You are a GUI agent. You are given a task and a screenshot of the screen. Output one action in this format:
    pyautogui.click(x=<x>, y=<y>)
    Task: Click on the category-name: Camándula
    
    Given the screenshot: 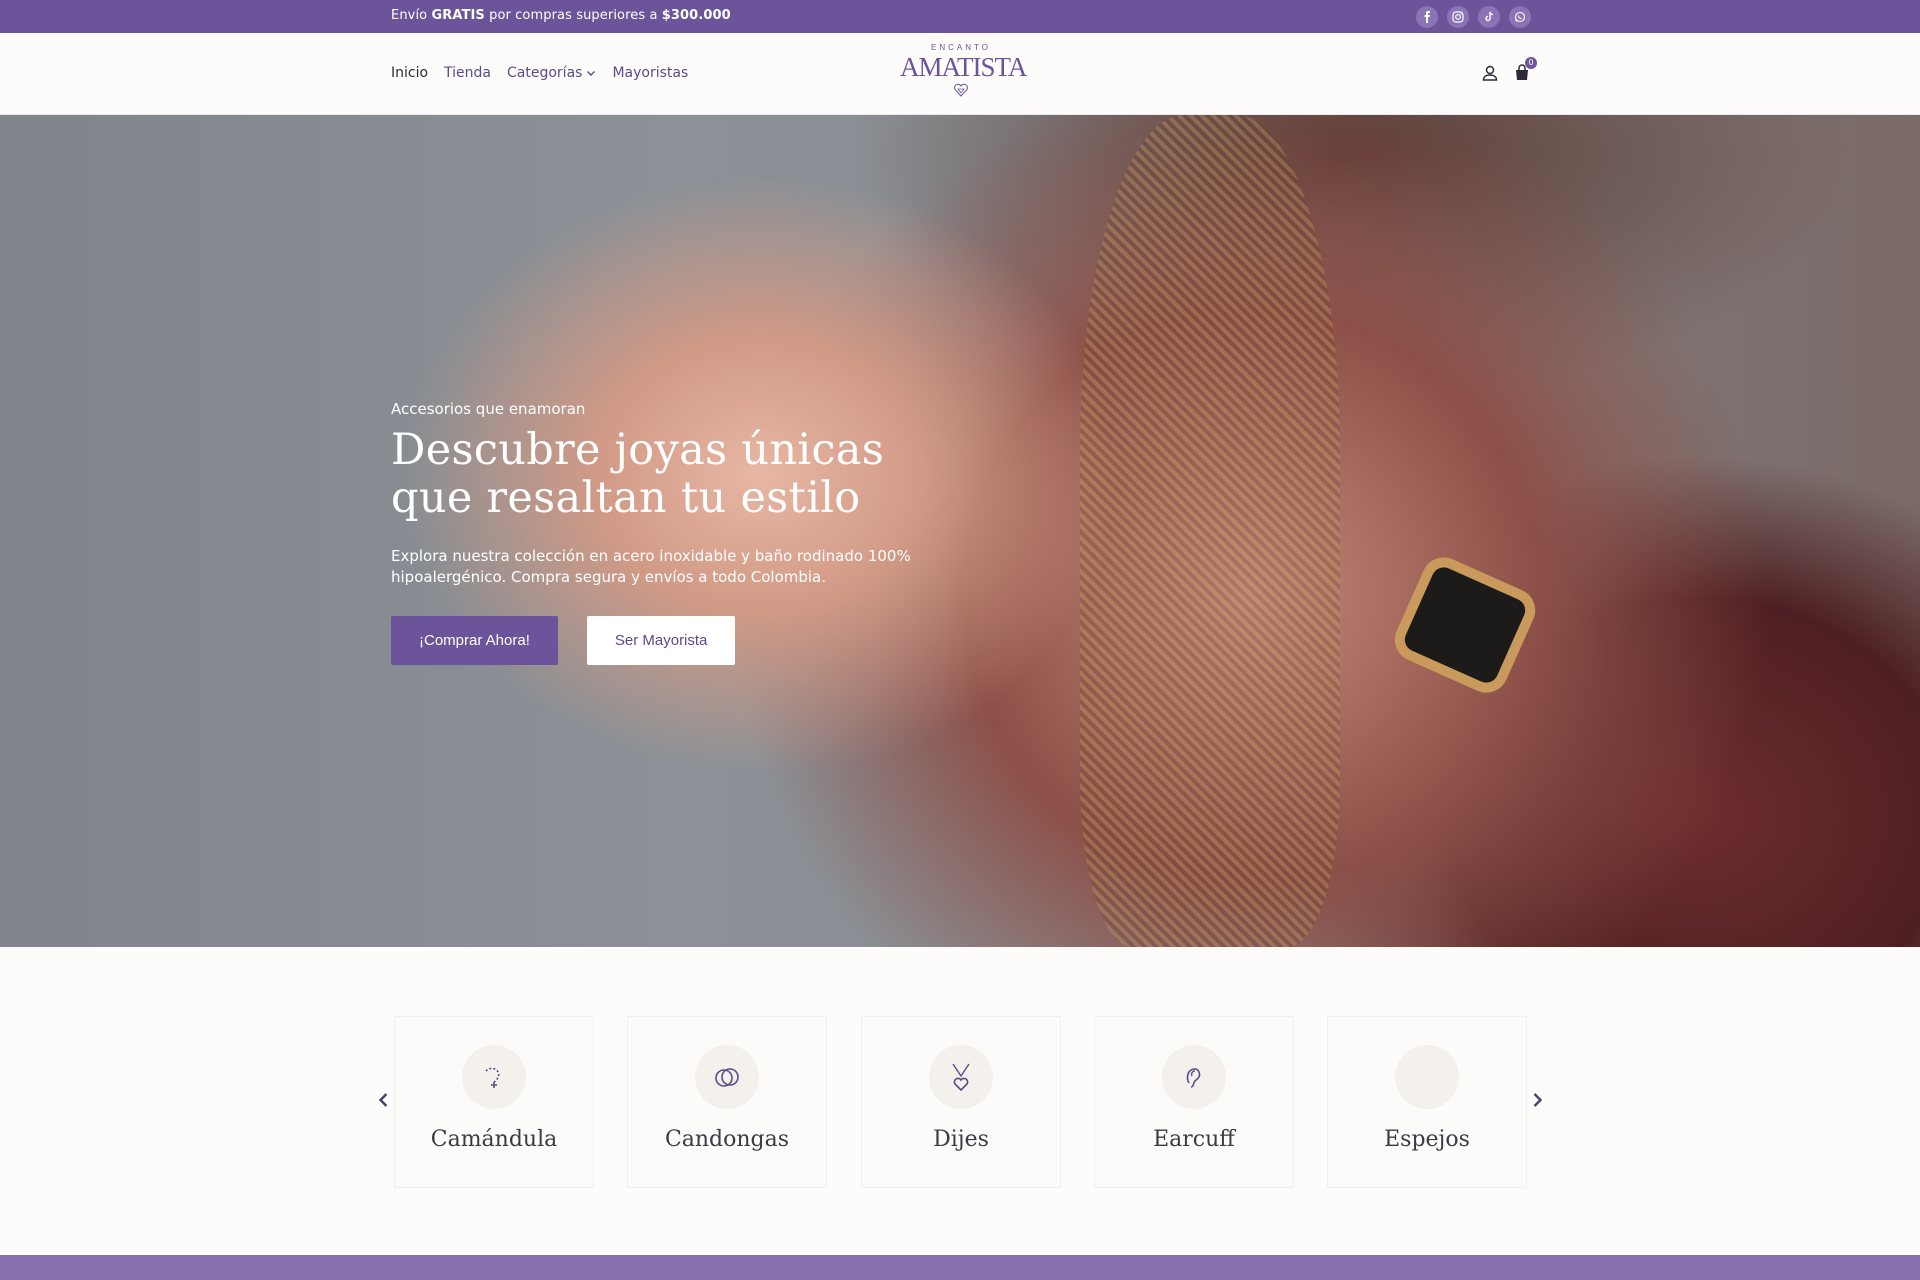 What is the action you would take?
    pyautogui.click(x=494, y=1139)
    